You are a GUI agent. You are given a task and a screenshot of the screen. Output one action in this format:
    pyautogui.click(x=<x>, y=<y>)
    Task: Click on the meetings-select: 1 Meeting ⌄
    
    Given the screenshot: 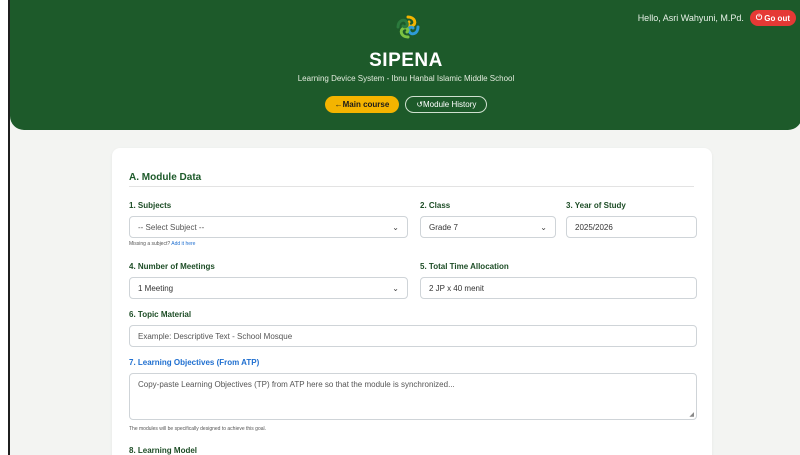 What is the action you would take?
    pyautogui.click(x=268, y=288)
    